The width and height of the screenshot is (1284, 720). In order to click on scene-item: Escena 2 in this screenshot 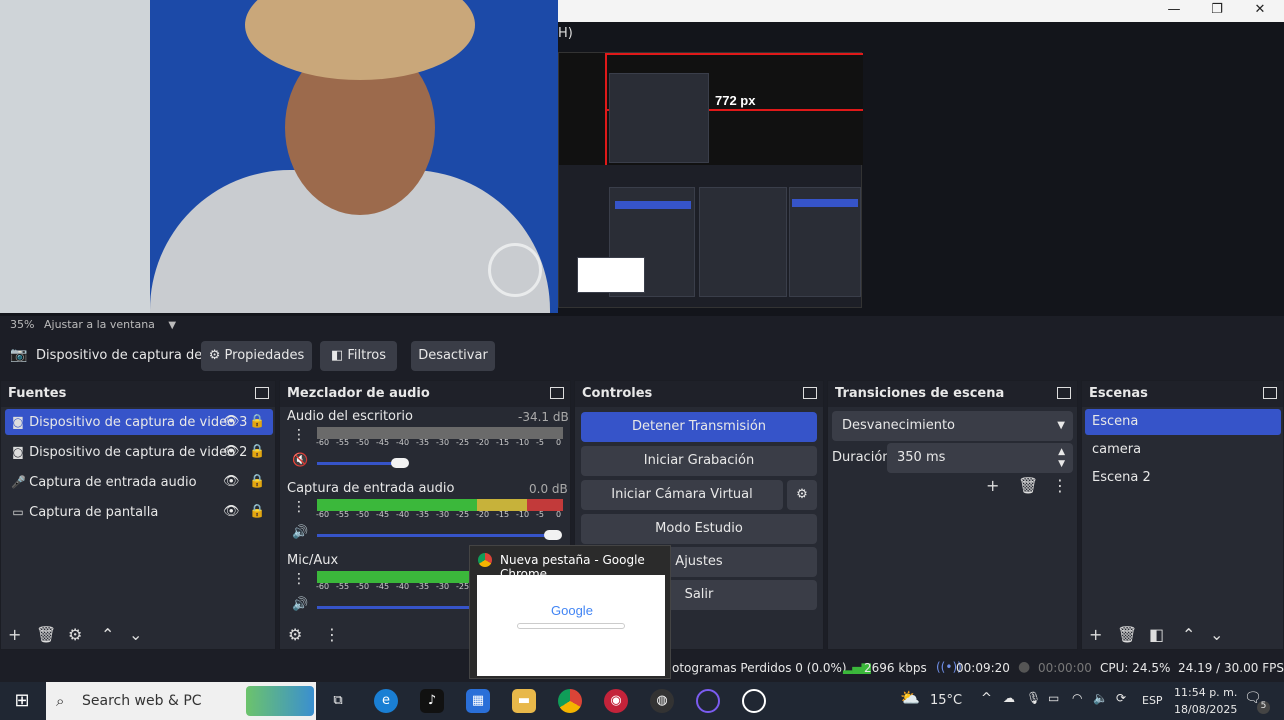, I will do `click(1183, 478)`.